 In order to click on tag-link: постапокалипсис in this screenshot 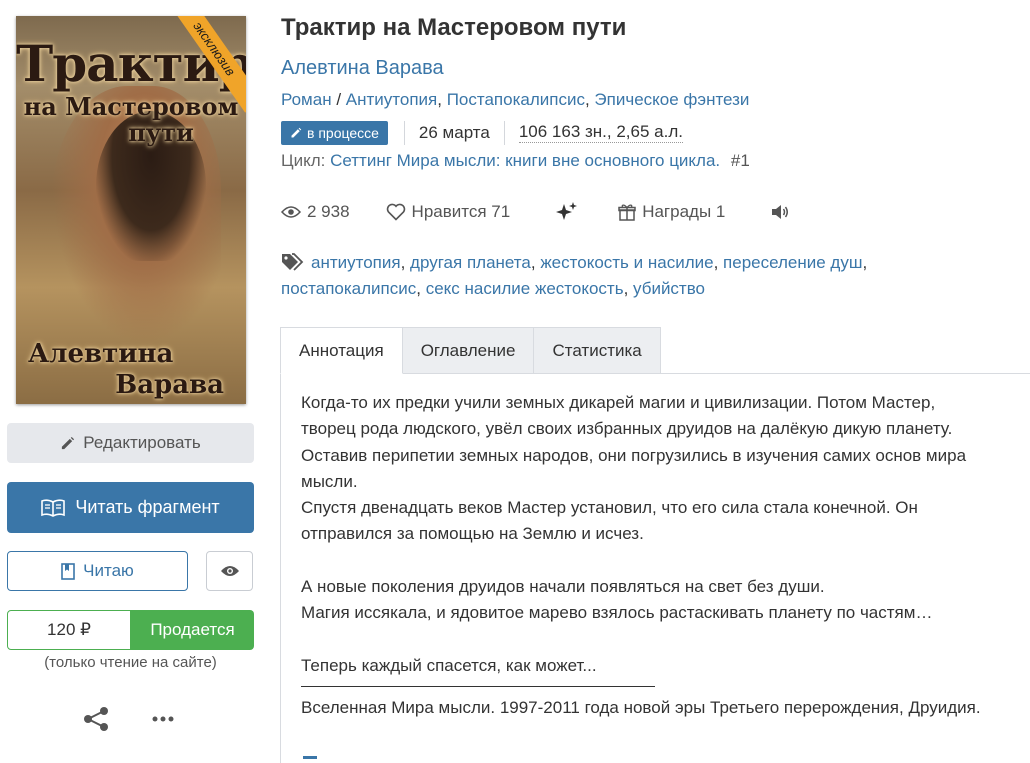, I will do `click(348, 288)`.